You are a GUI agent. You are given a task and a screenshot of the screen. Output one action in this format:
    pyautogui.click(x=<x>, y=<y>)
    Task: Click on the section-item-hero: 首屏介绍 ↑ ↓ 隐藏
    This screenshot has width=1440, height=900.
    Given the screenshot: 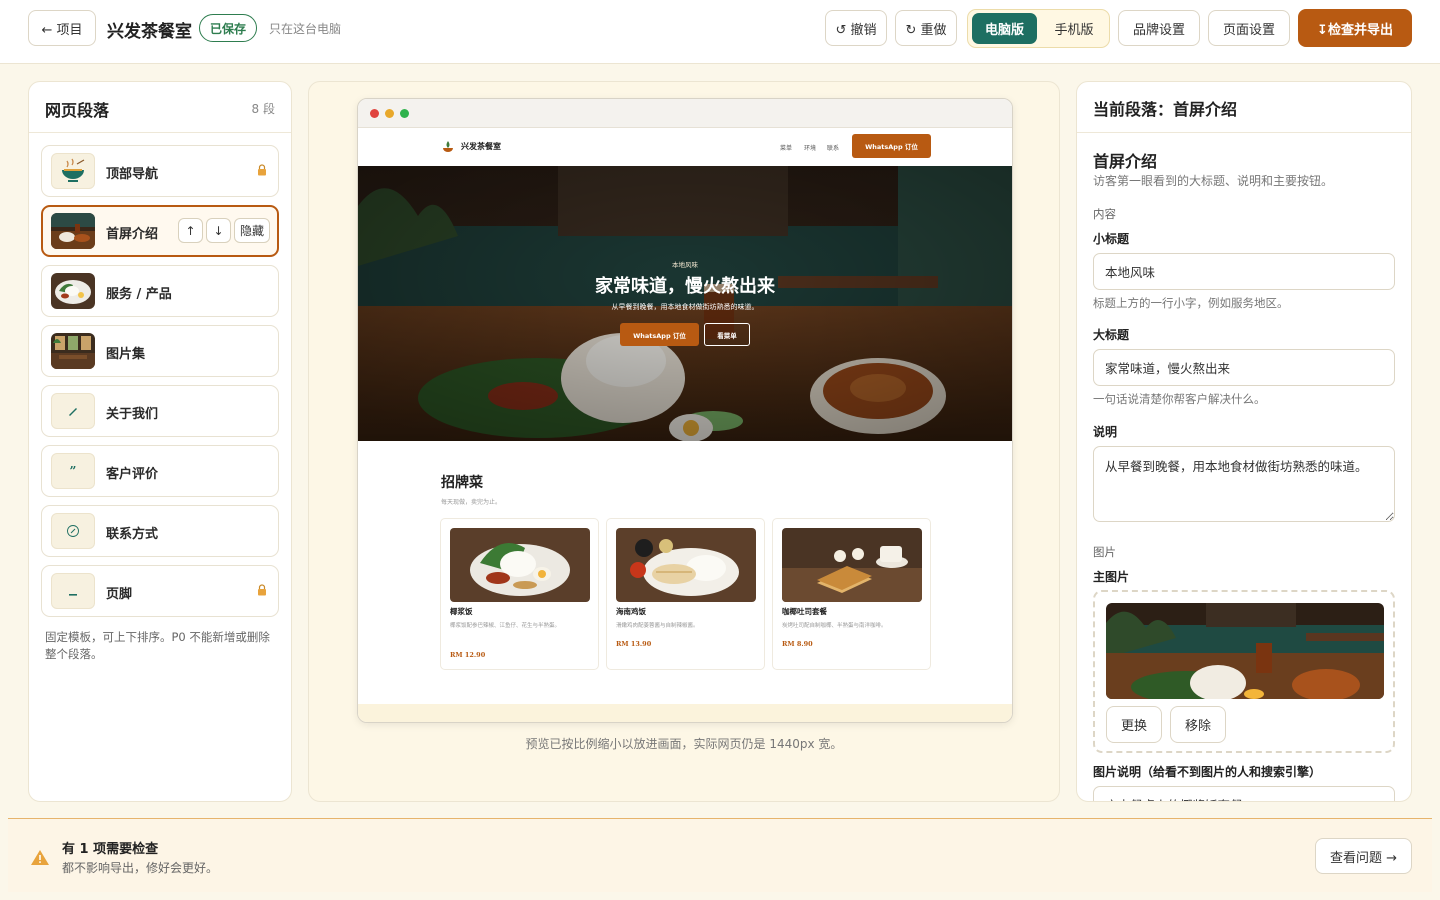 What is the action you would take?
    pyautogui.click(x=160, y=231)
    